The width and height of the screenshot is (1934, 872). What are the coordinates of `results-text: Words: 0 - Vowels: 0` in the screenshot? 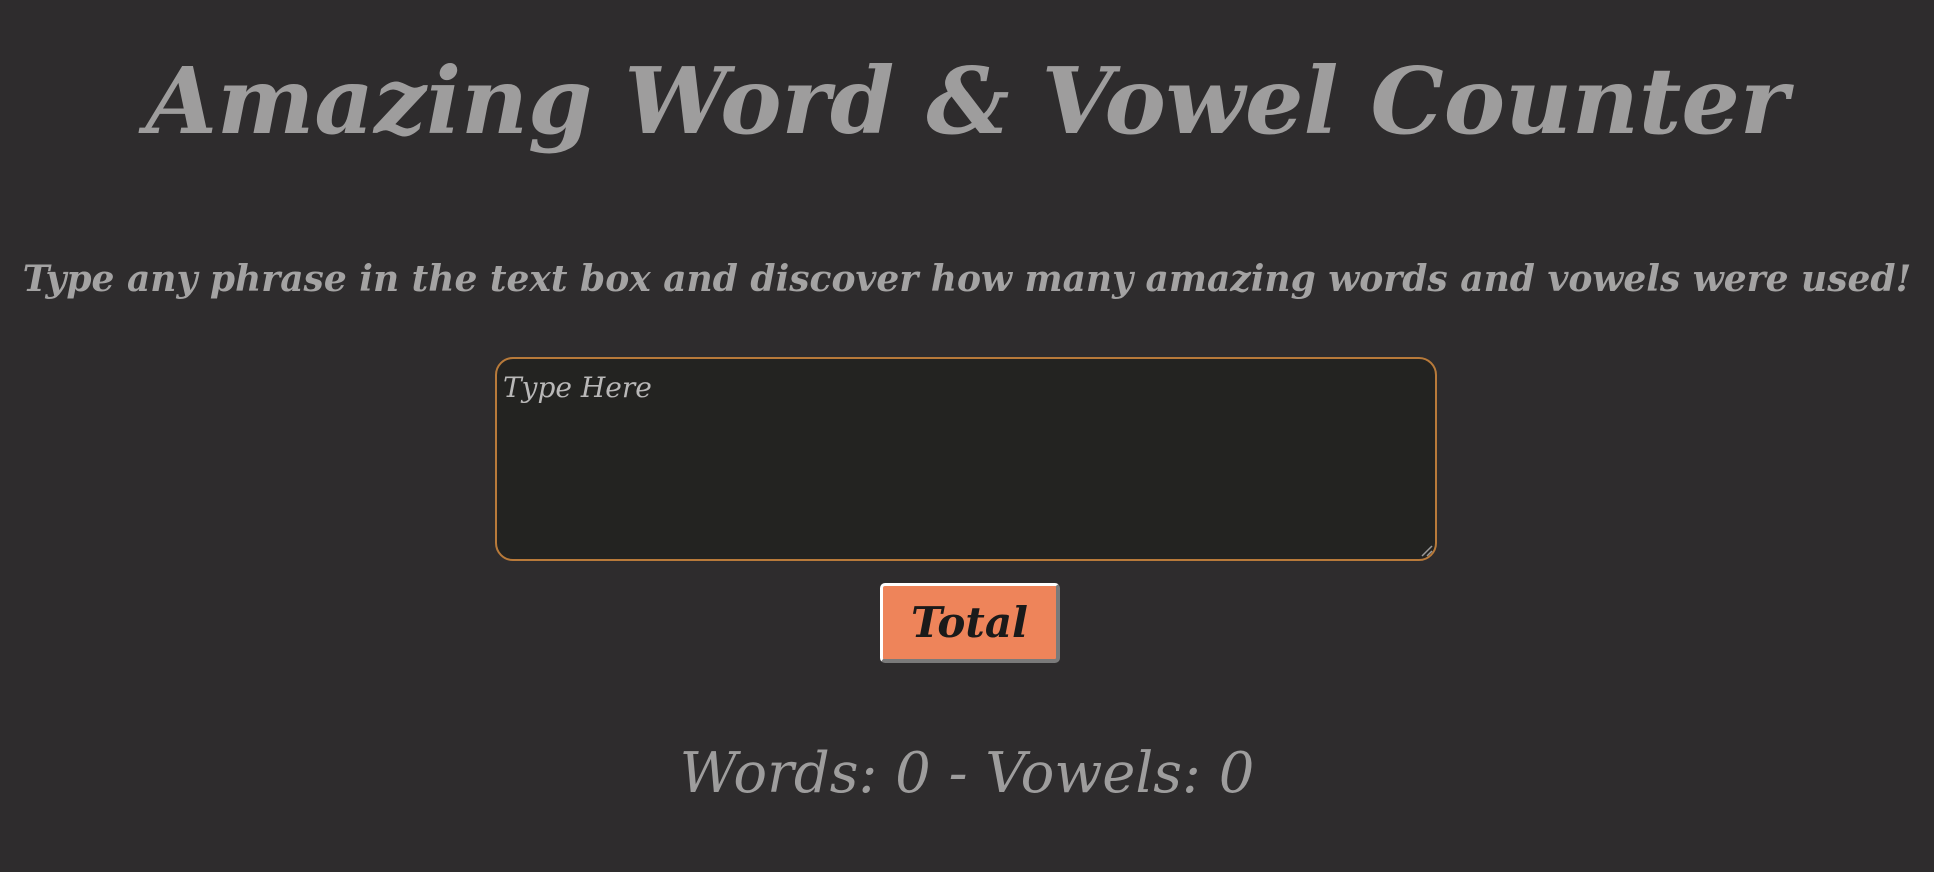 It's located at (967, 773).